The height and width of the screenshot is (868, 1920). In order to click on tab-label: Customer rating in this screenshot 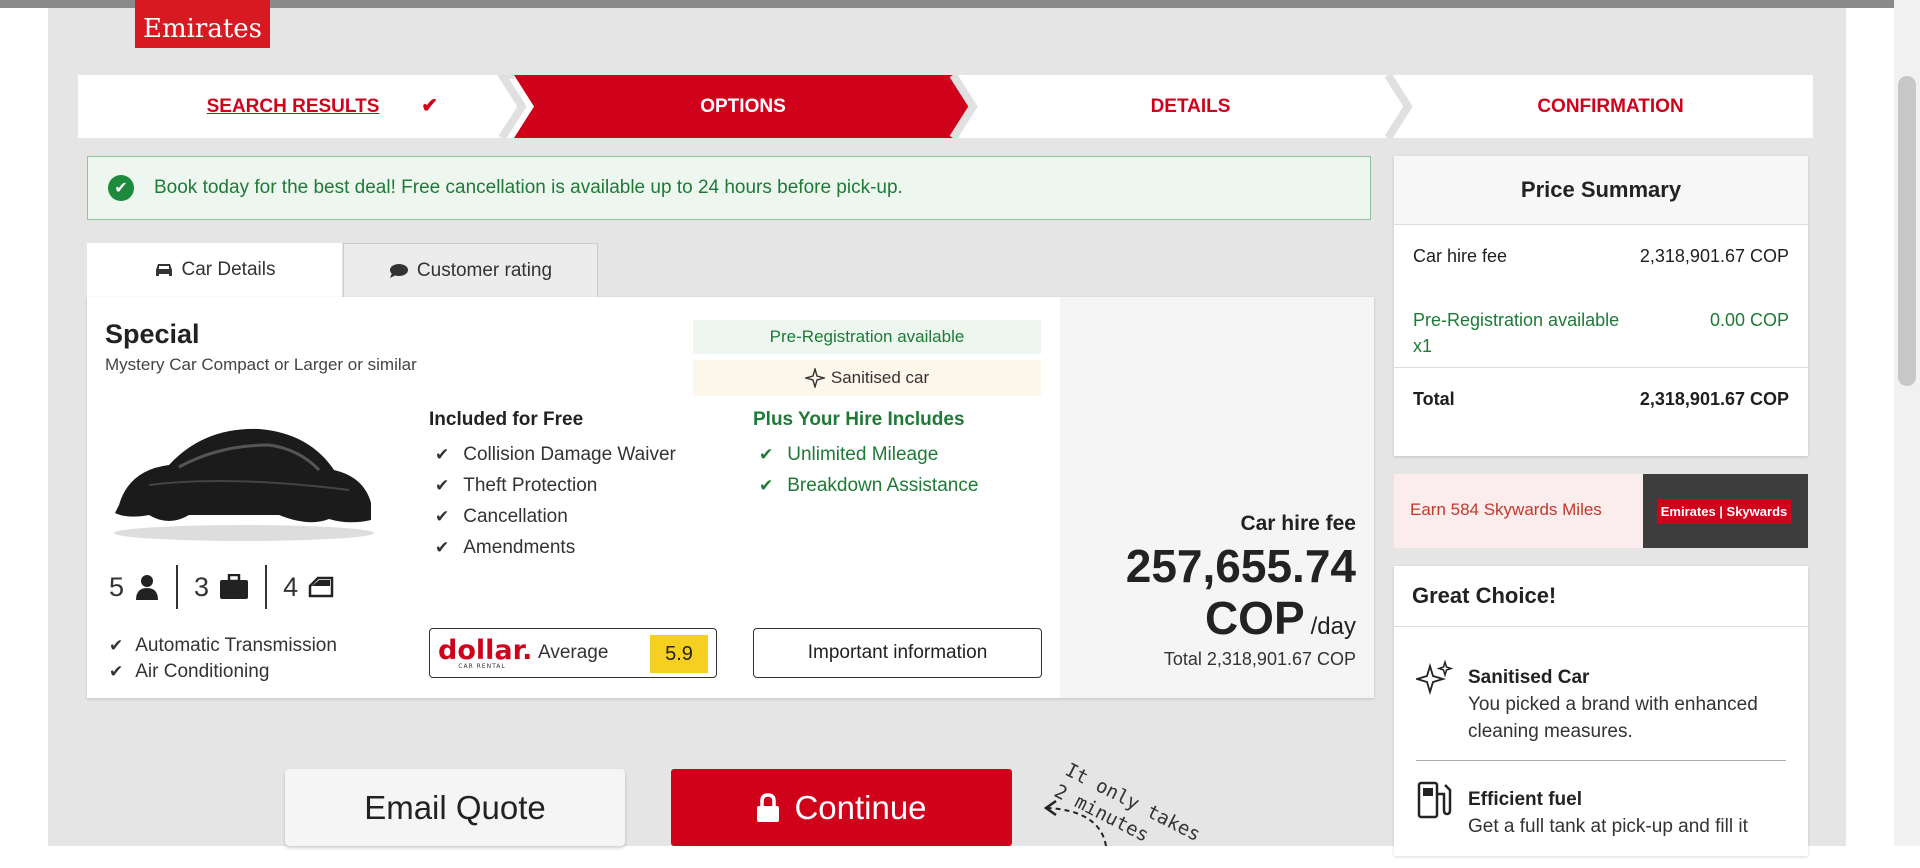, I will do `click(484, 270)`.